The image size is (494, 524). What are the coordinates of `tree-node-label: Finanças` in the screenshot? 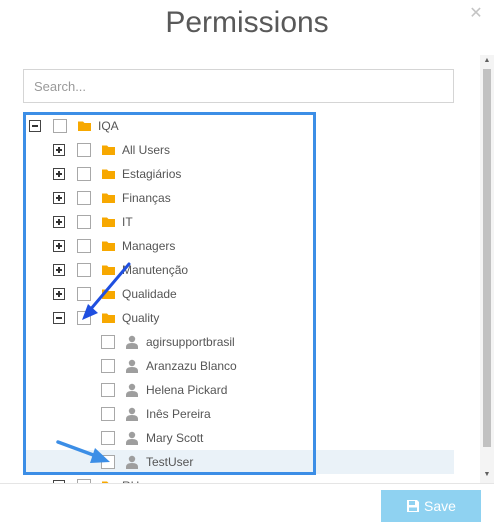 It's located at (146, 198).